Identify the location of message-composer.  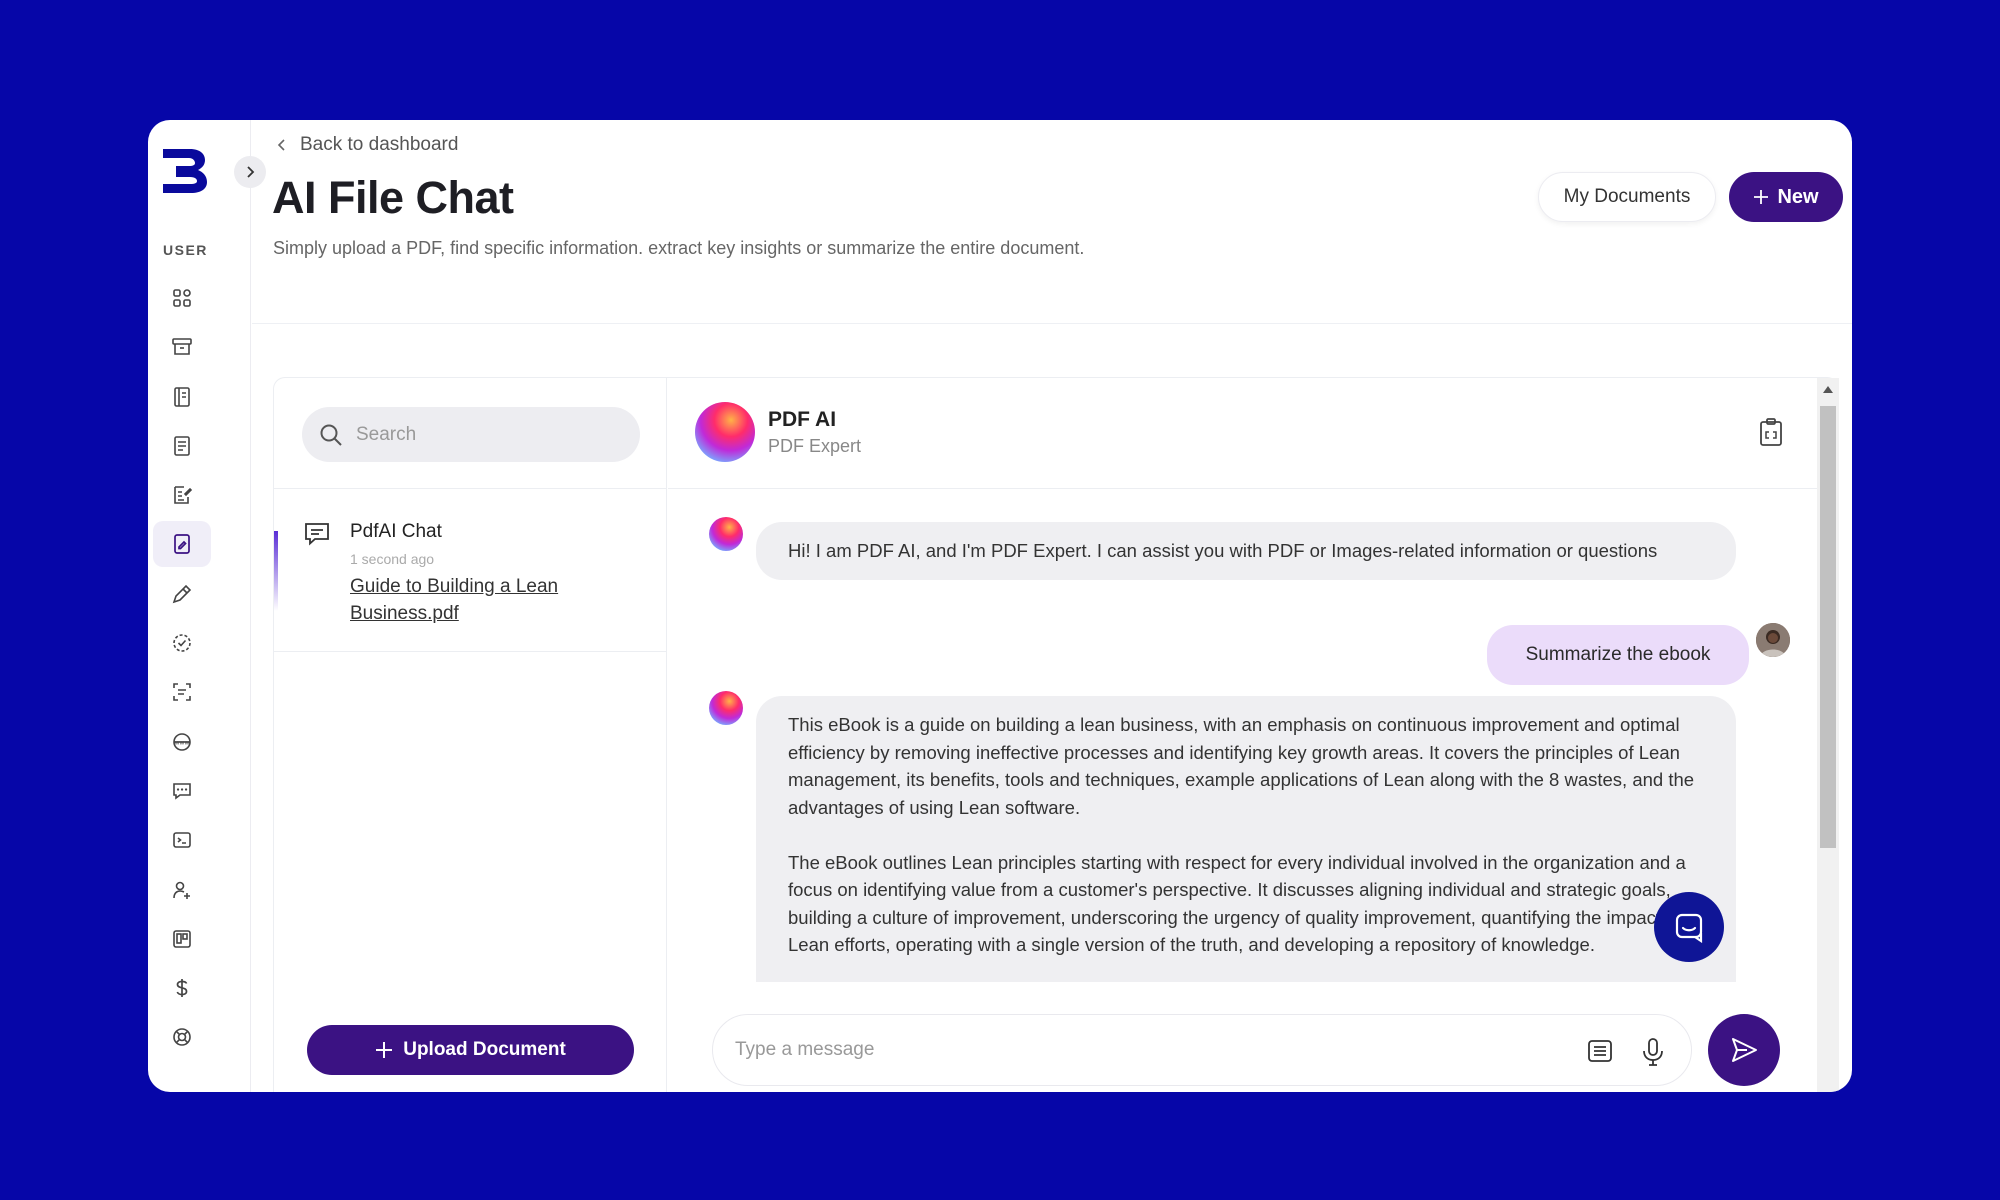
(1202, 1050).